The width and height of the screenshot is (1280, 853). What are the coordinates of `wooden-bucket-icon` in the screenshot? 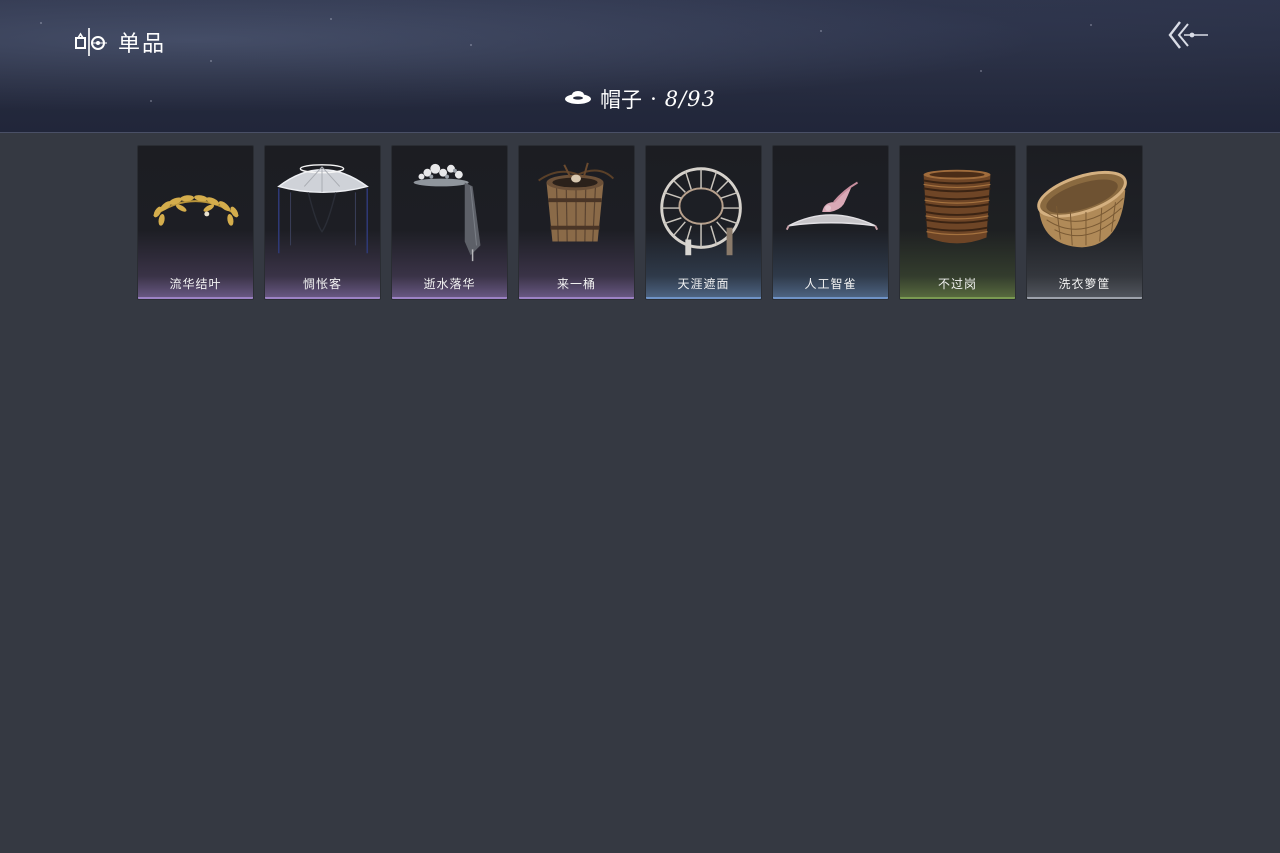 It's located at (576, 211).